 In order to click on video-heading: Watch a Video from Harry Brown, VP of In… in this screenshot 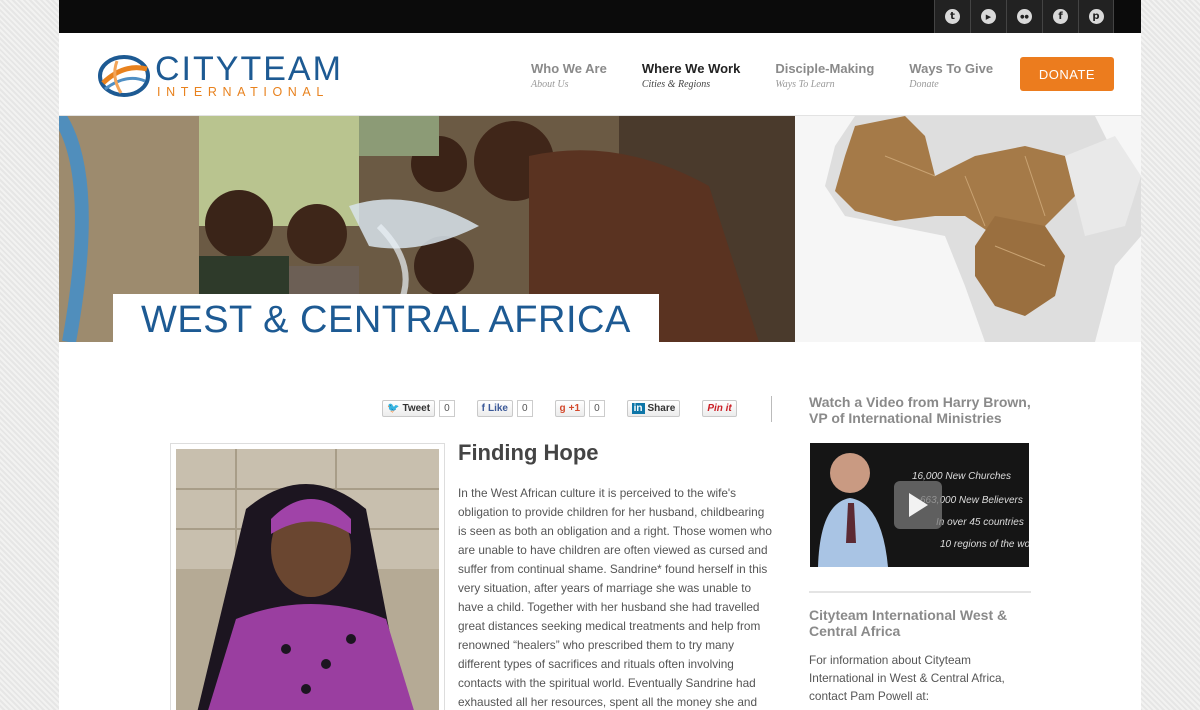, I will do `click(920, 410)`.